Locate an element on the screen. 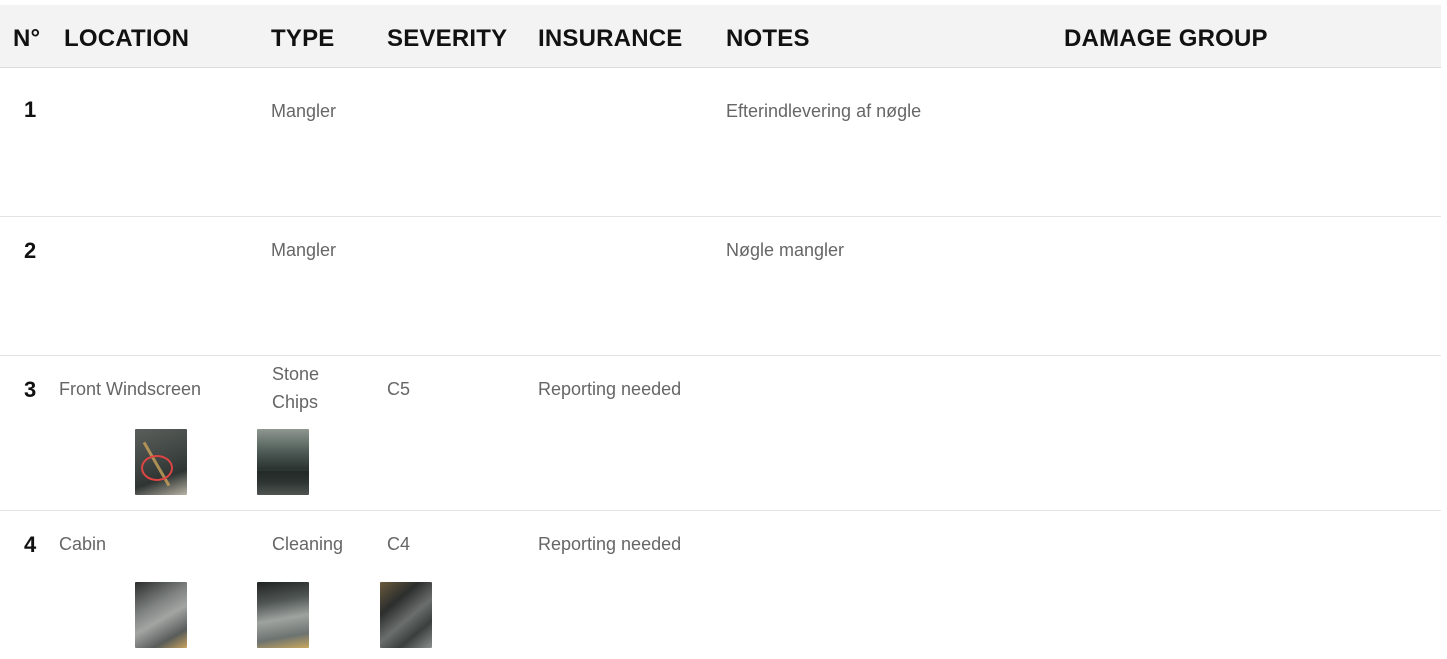 The height and width of the screenshot is (659, 1447). row-notes: Efterindlevering af nøgle is located at coordinates (824, 111).